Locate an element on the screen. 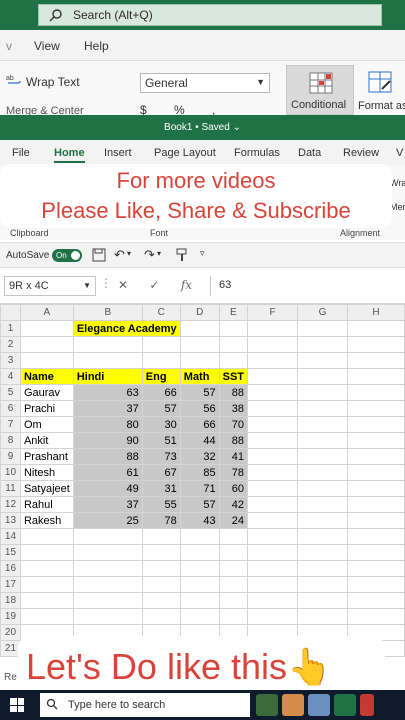 The image size is (405, 720). wrap-text-button: ab Wrap Text is located at coordinates (43, 81).